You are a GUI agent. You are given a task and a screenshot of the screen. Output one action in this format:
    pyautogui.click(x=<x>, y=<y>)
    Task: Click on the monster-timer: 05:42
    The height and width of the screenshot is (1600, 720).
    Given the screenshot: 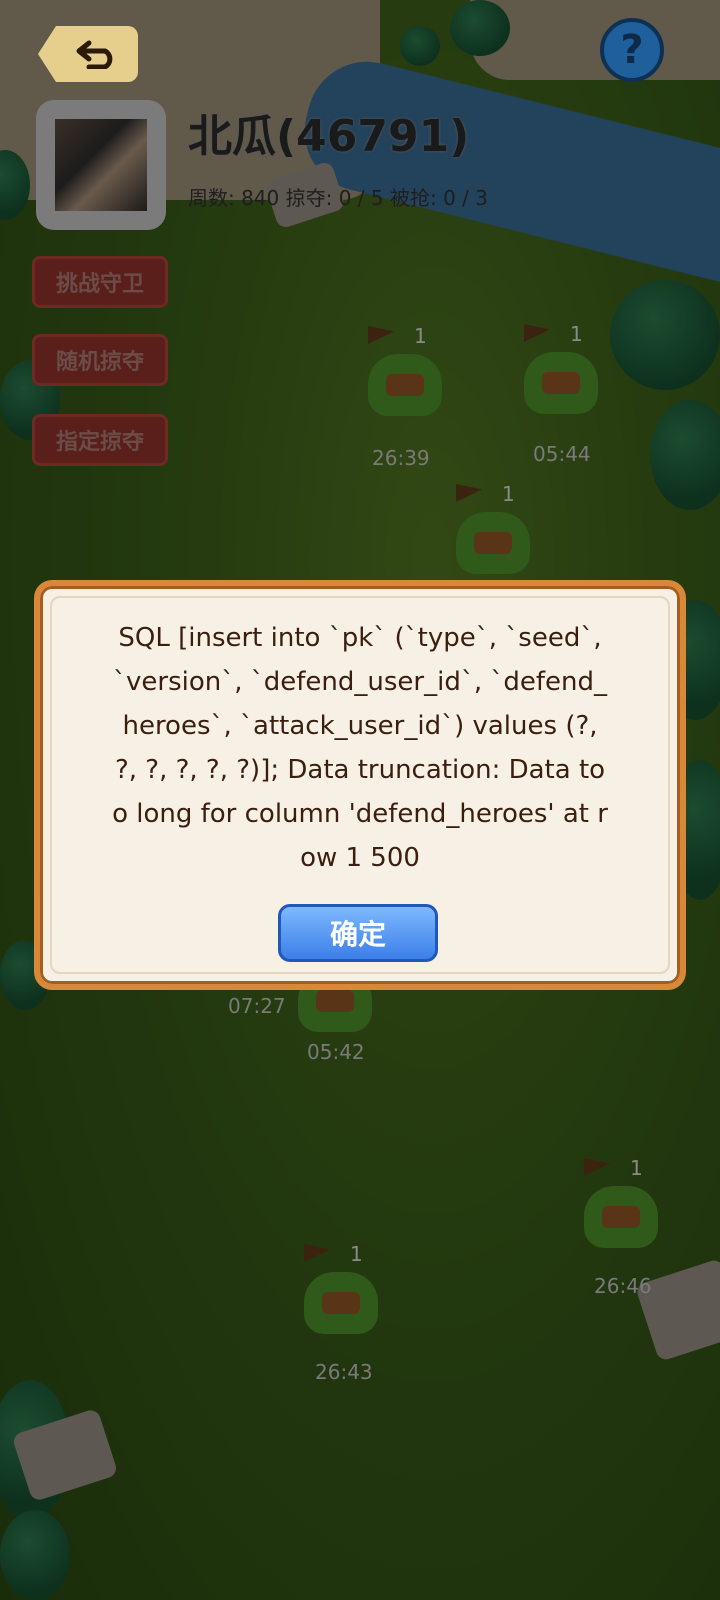 What is the action you would take?
    pyautogui.click(x=336, y=1052)
    